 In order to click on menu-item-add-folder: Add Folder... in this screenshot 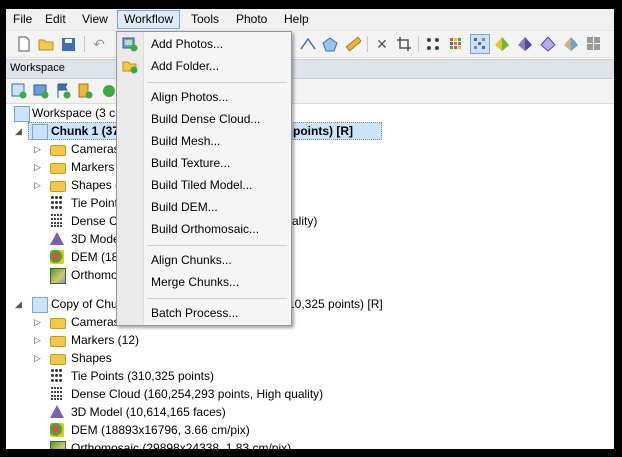, I will do `click(185, 66)`.